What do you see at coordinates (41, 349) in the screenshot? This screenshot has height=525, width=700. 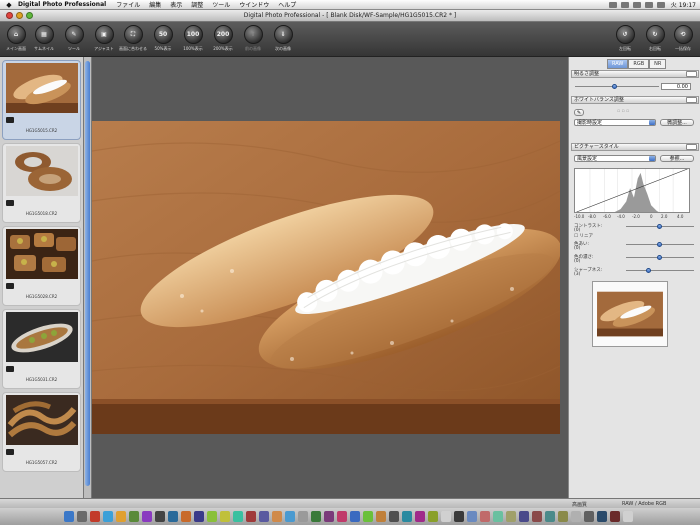 I see `filmstrip-item: HG1G5031.CR2` at bounding box center [41, 349].